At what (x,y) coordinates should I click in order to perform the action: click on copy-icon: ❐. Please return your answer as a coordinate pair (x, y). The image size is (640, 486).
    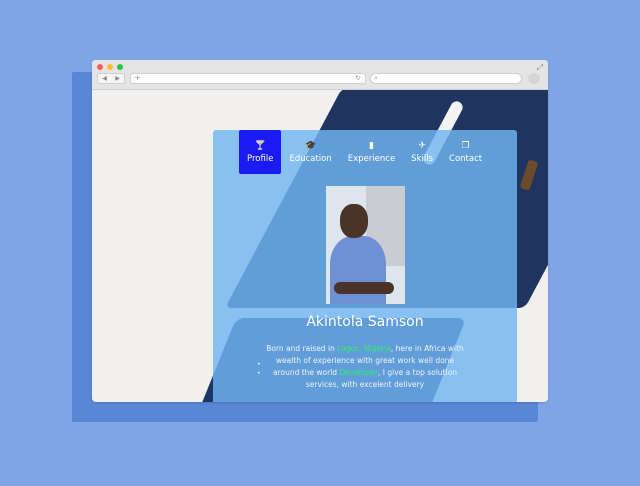
    Looking at the image, I should click on (465, 145).